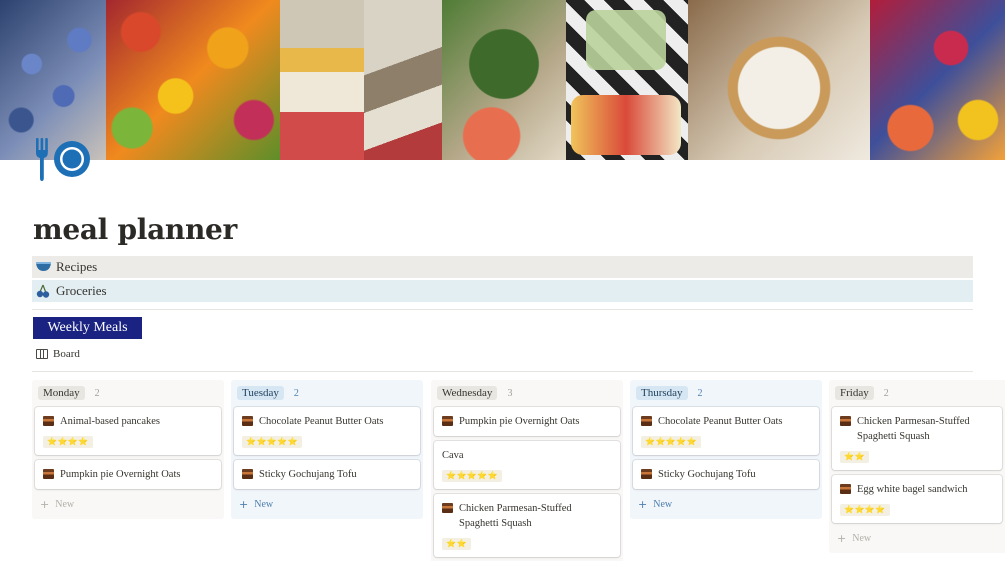 Image resolution: width=1005 pixels, height=561 pixels. What do you see at coordinates (129, 393) in the screenshot?
I see `column-header: Monday 2` at bounding box center [129, 393].